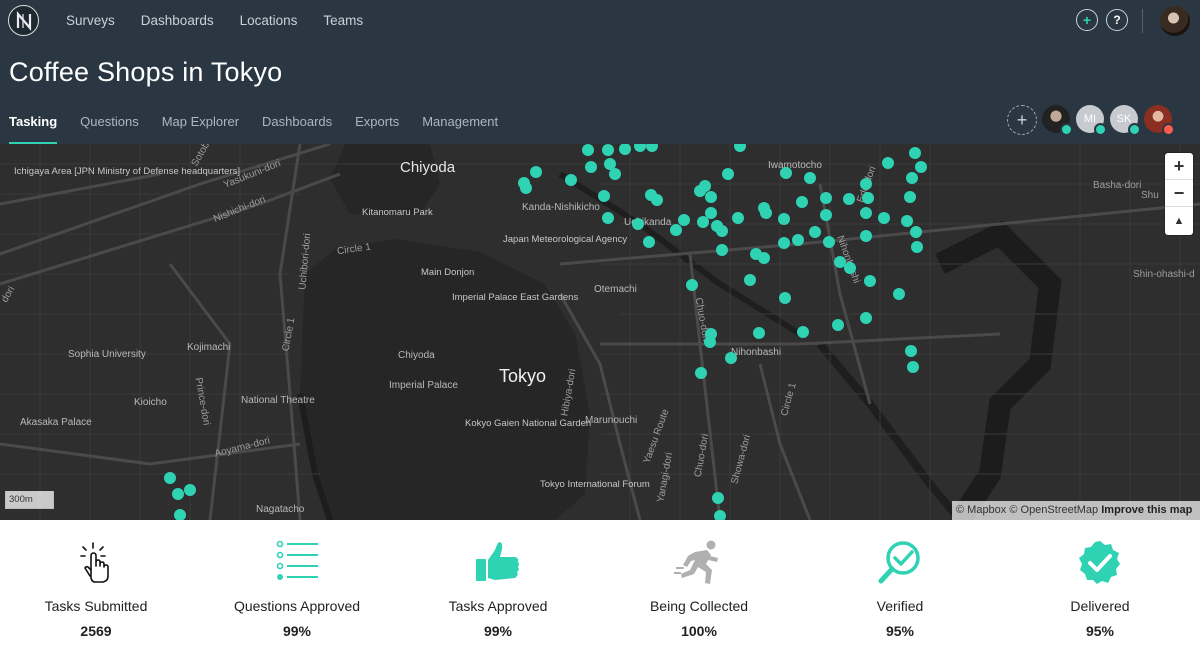 This screenshot has height=657, width=1200. Describe the element at coordinates (460, 129) in the screenshot. I see `tab-management: Management` at that location.